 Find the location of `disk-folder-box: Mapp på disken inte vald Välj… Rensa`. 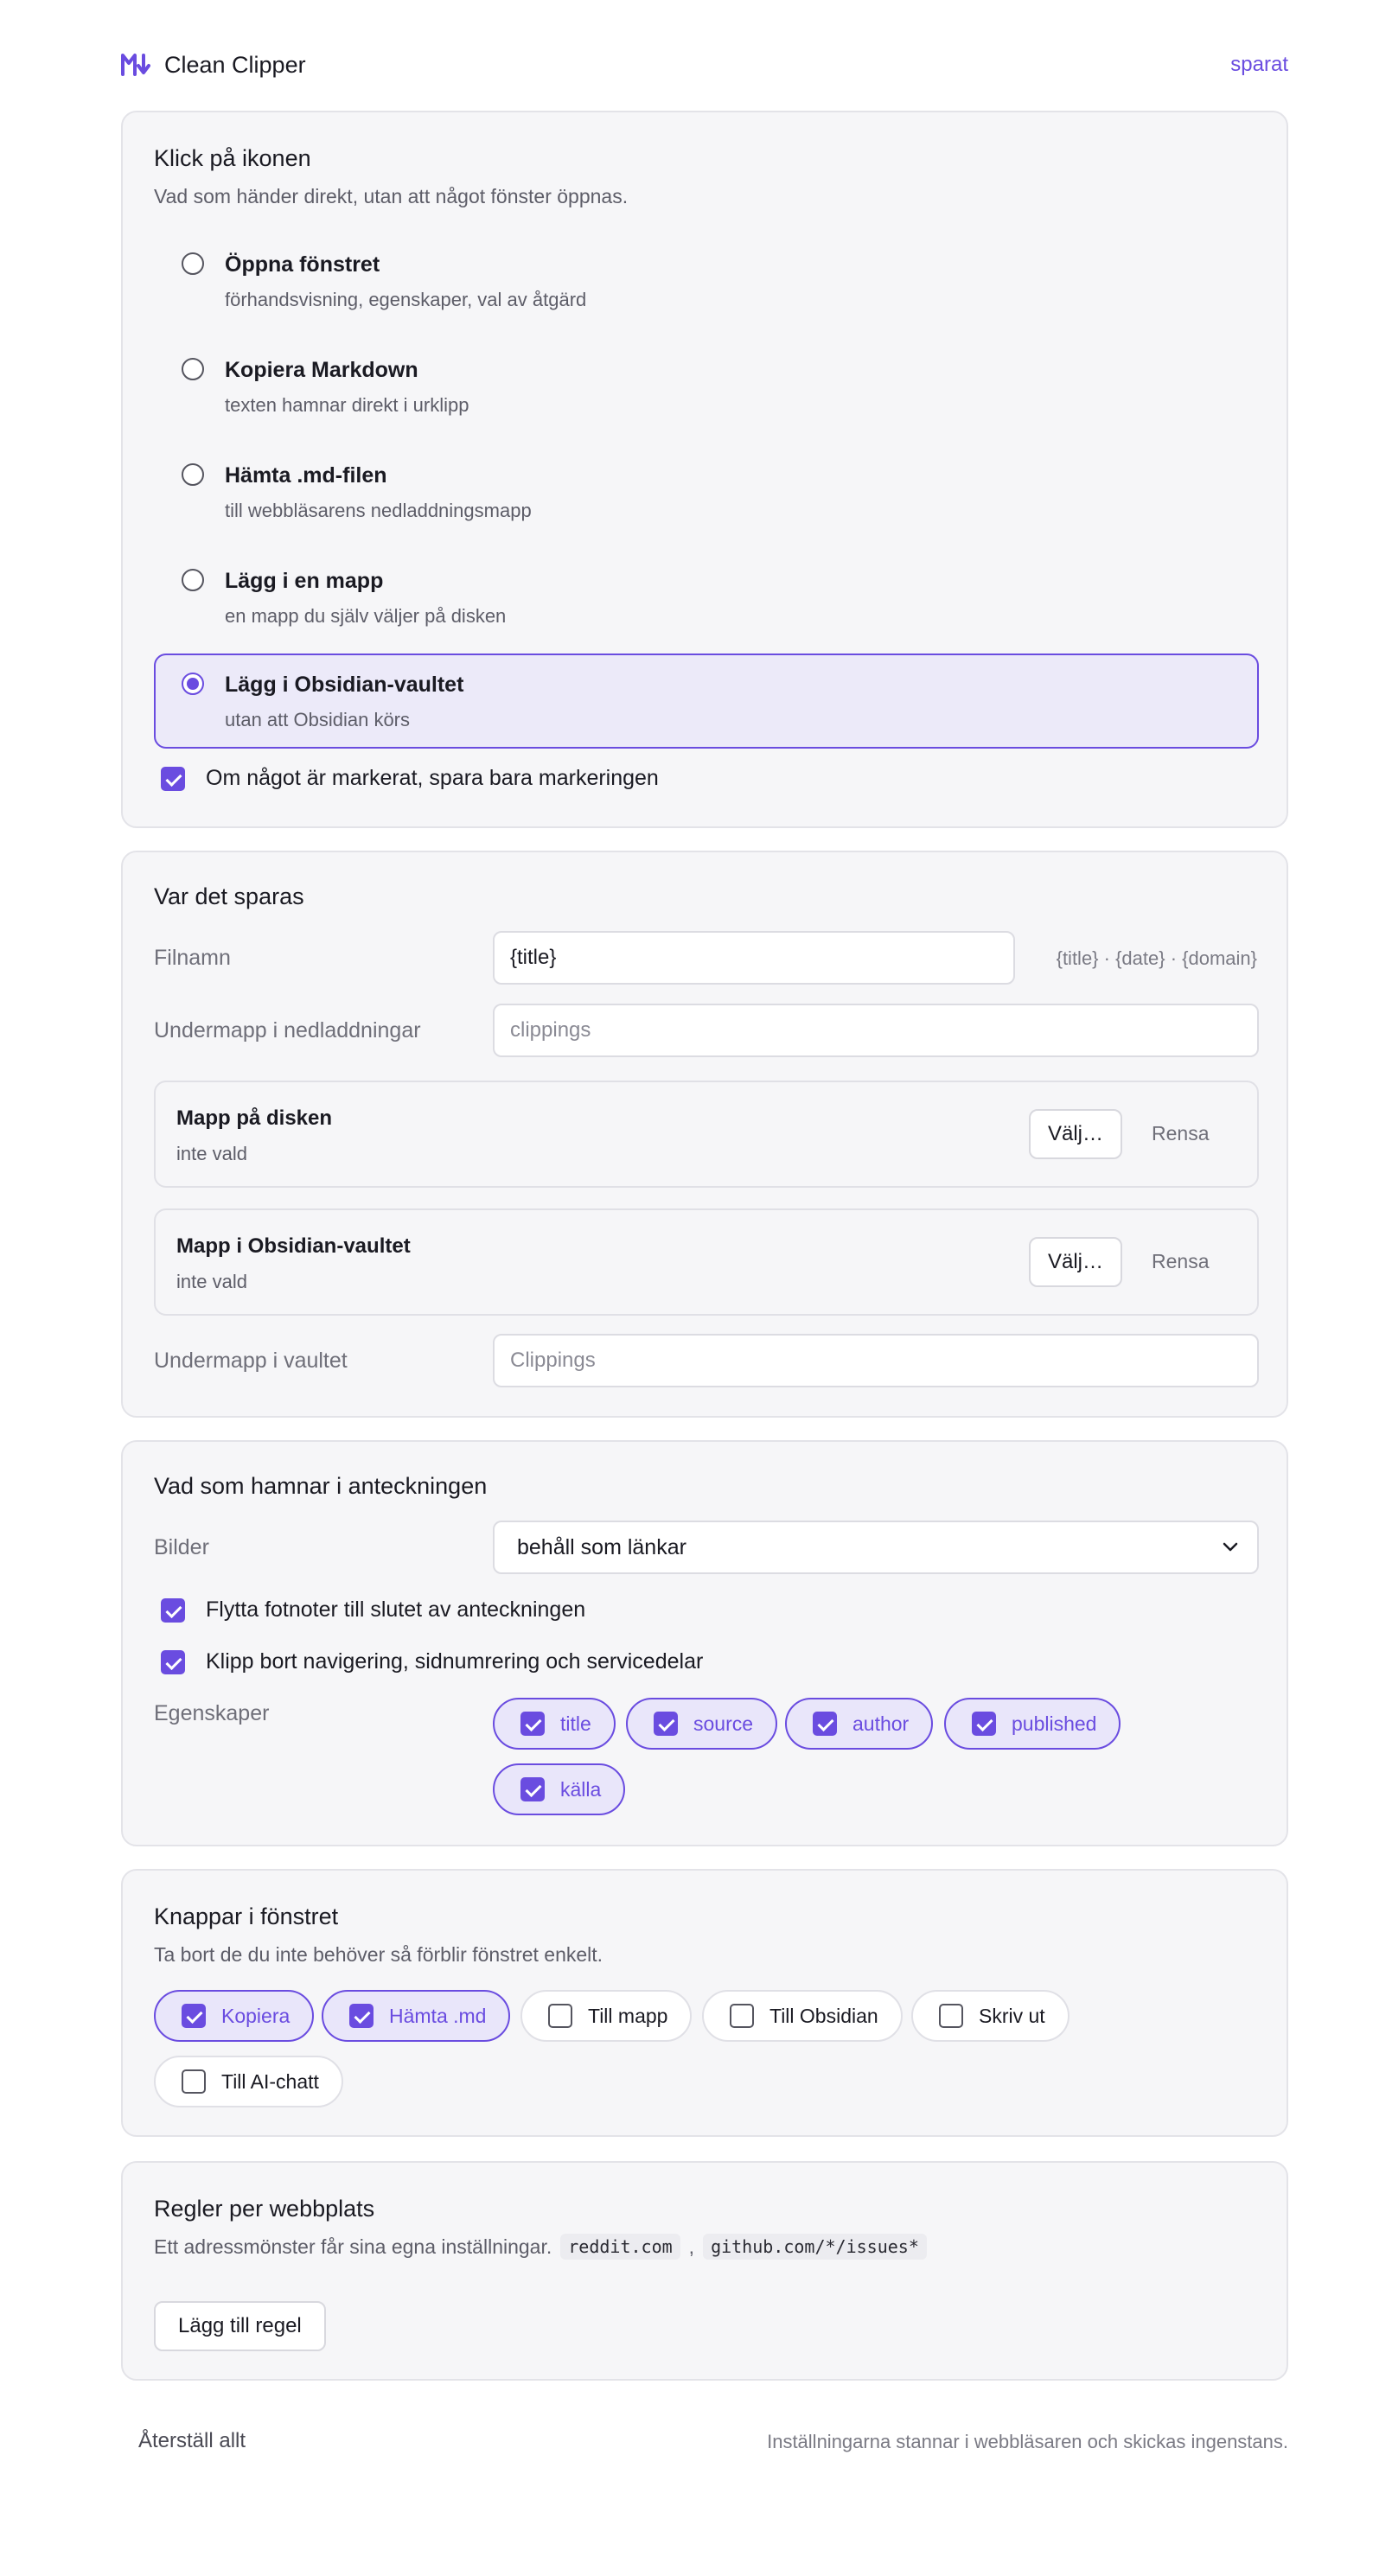

disk-folder-box: Mapp på disken inte vald Välj… Rensa is located at coordinates (706, 1134).